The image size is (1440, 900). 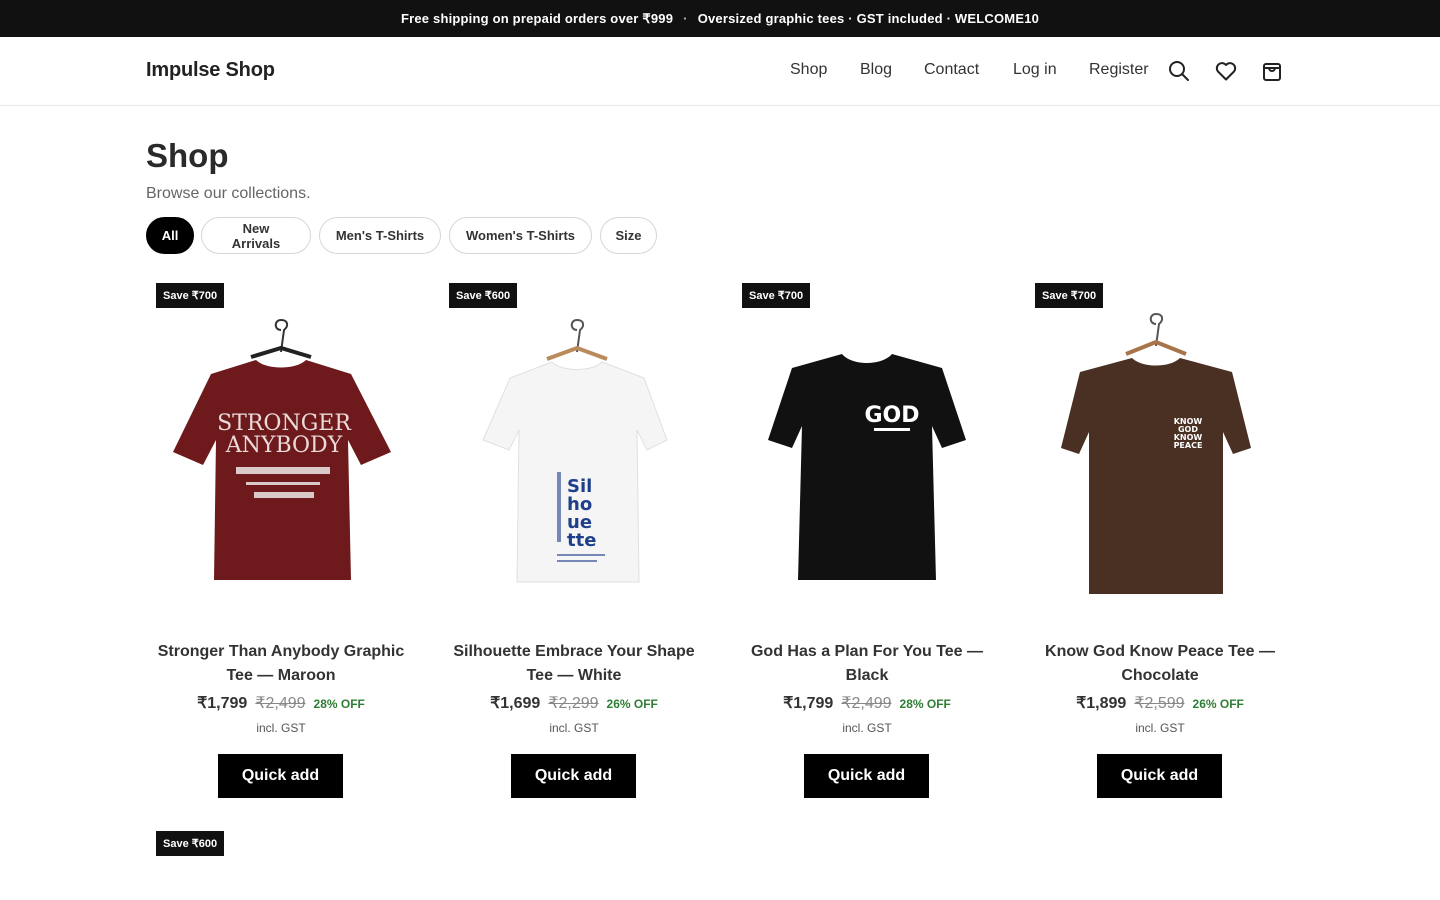 I want to click on product-title: God Has a Plan For You Tee — Black, so click(x=867, y=664).